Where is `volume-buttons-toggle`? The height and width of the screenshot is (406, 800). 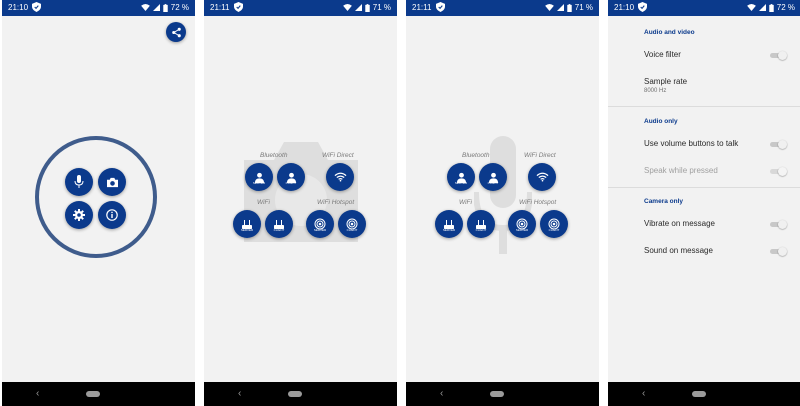
volume-buttons-toggle is located at coordinates (778, 144).